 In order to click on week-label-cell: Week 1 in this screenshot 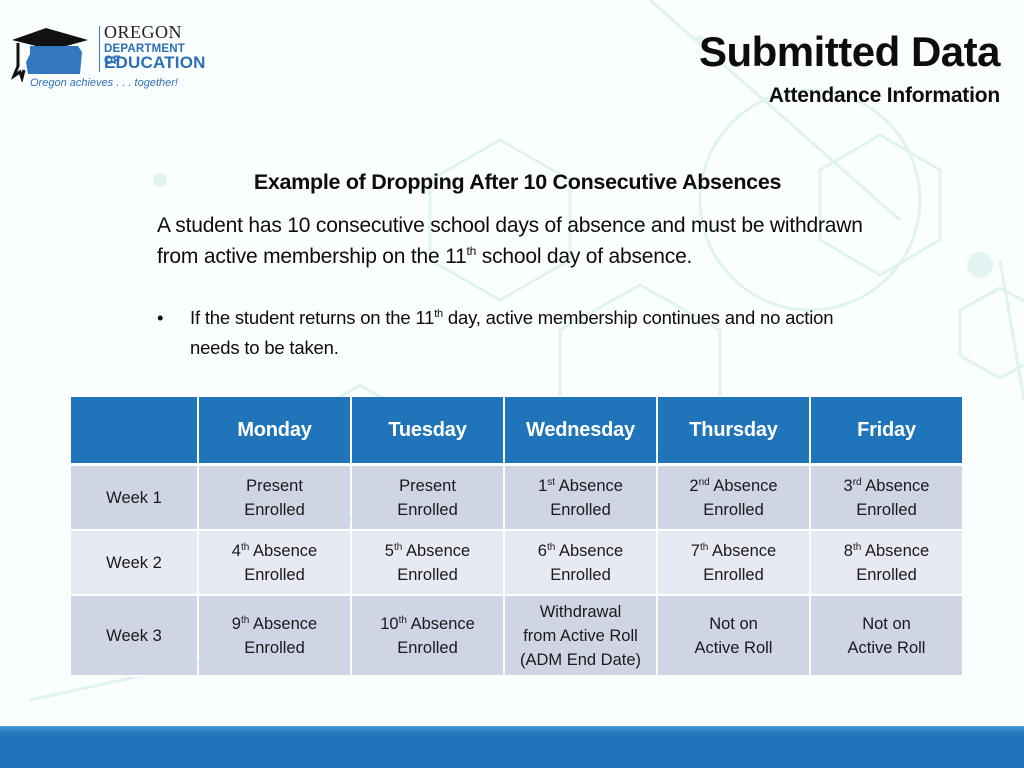, I will do `click(134, 498)`.